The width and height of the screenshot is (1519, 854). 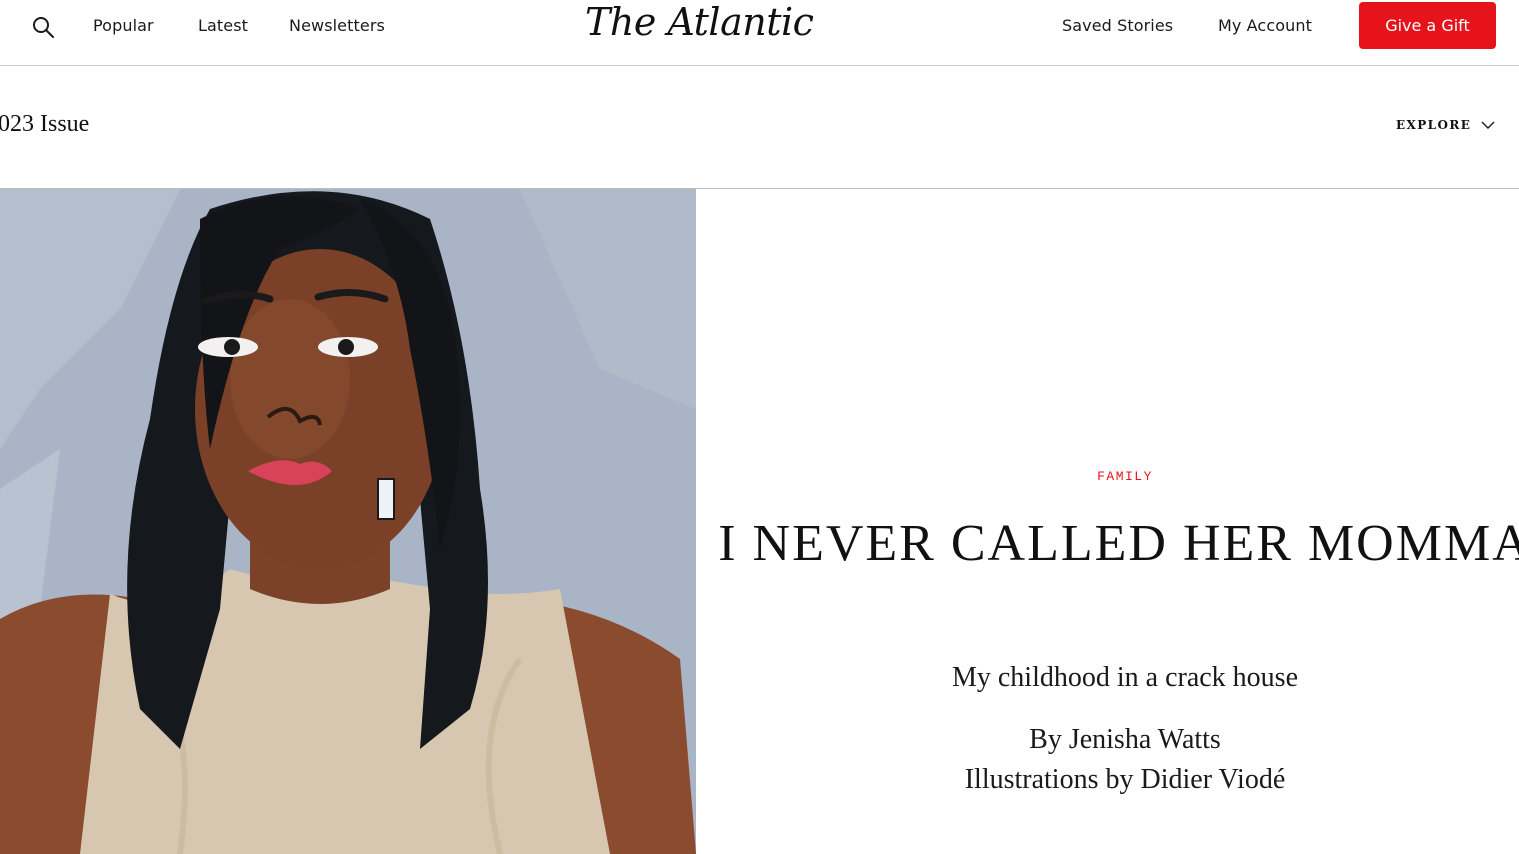 What do you see at coordinates (1125, 677) in the screenshot?
I see `article-dek: My childhood in a crack house` at bounding box center [1125, 677].